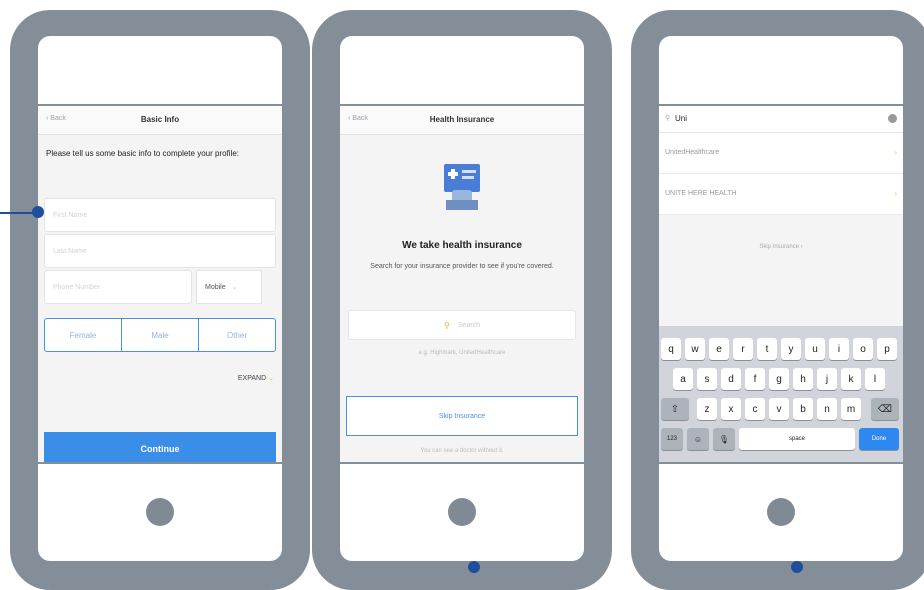 The image size is (924, 590). Describe the element at coordinates (462, 353) in the screenshot. I see `search-example: e.g. Highmark, UnitedHealthcare` at that location.